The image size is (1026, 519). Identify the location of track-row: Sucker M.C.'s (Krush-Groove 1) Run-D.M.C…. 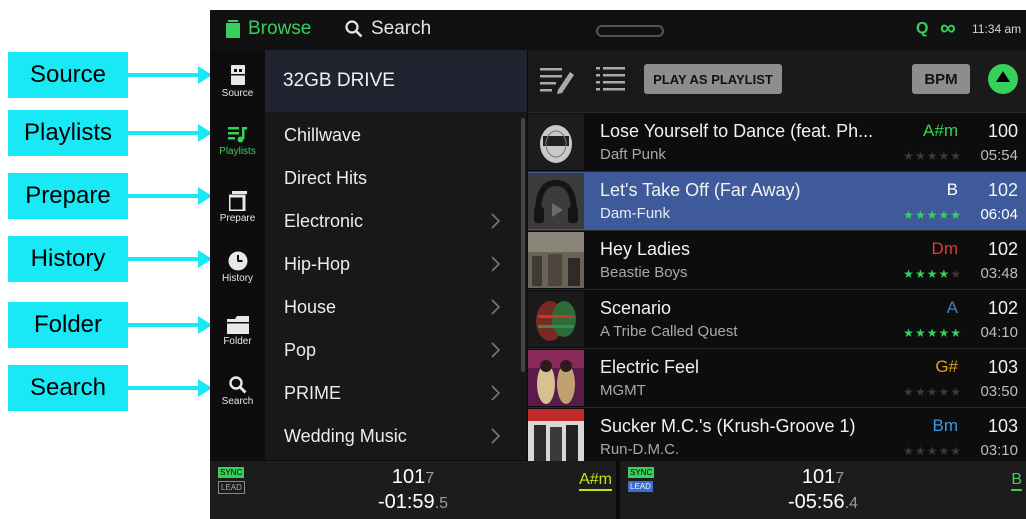
(777, 436).